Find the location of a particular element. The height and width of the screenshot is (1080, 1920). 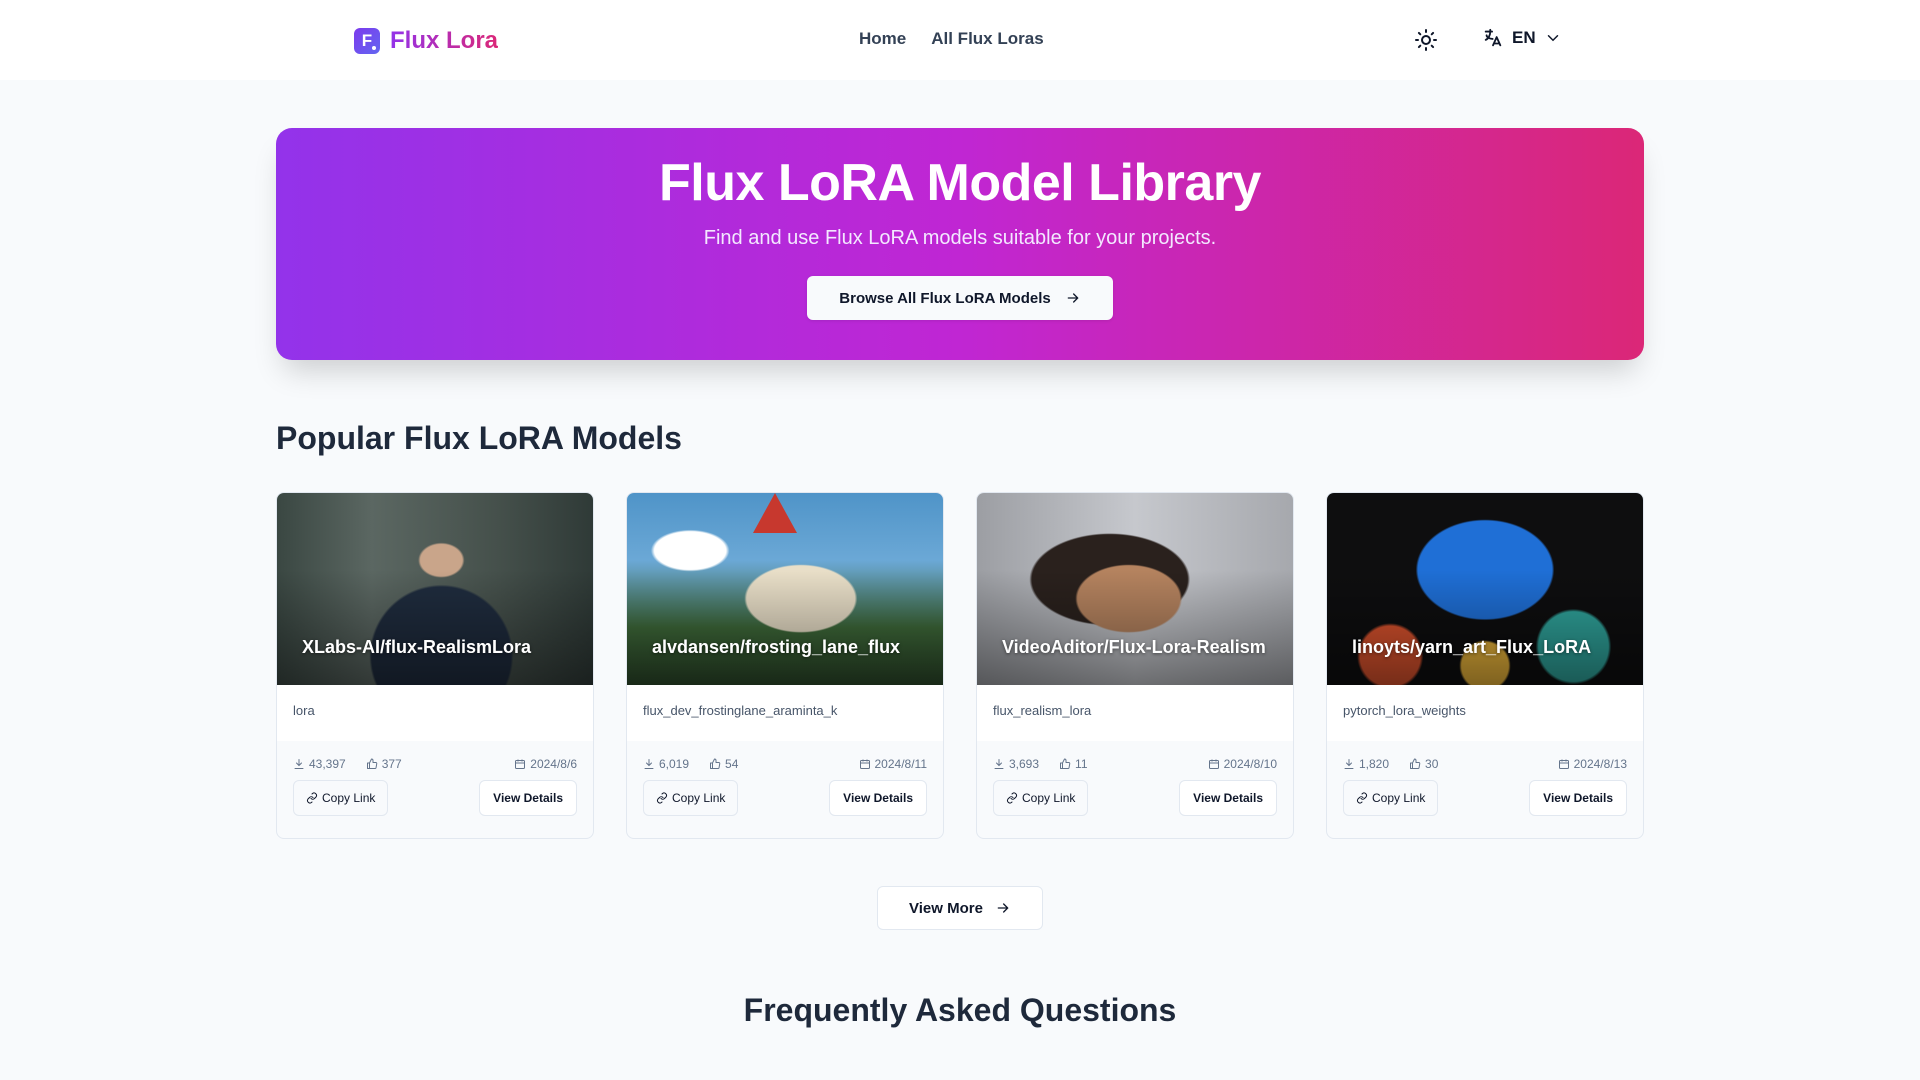

downloads-count: 43,397 is located at coordinates (327, 764).